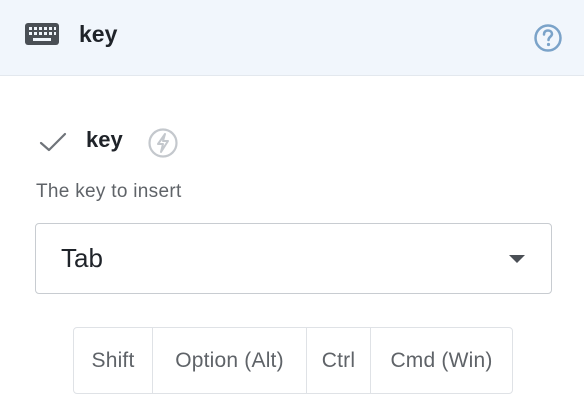 This screenshot has width=584, height=410. What do you see at coordinates (113, 360) in the screenshot?
I see `modifier-shift-button: Shift` at bounding box center [113, 360].